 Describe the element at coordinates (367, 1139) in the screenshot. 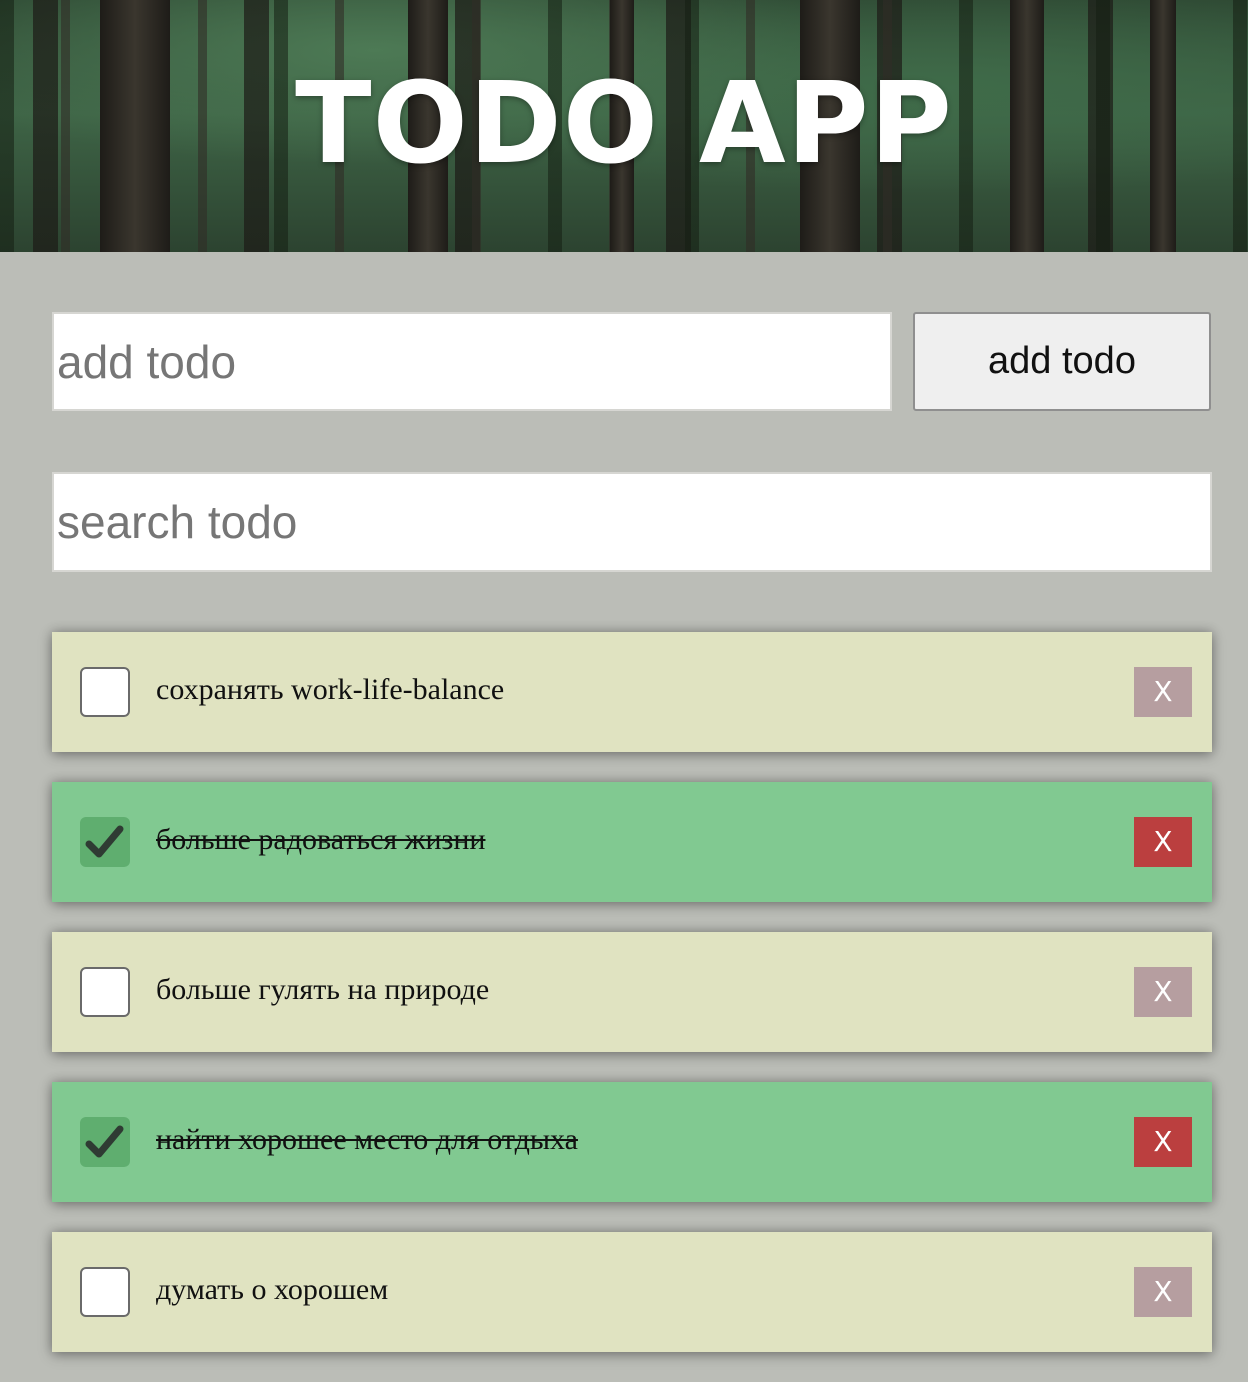

I see `todo-text: найти хорошее место для отдыха` at that location.